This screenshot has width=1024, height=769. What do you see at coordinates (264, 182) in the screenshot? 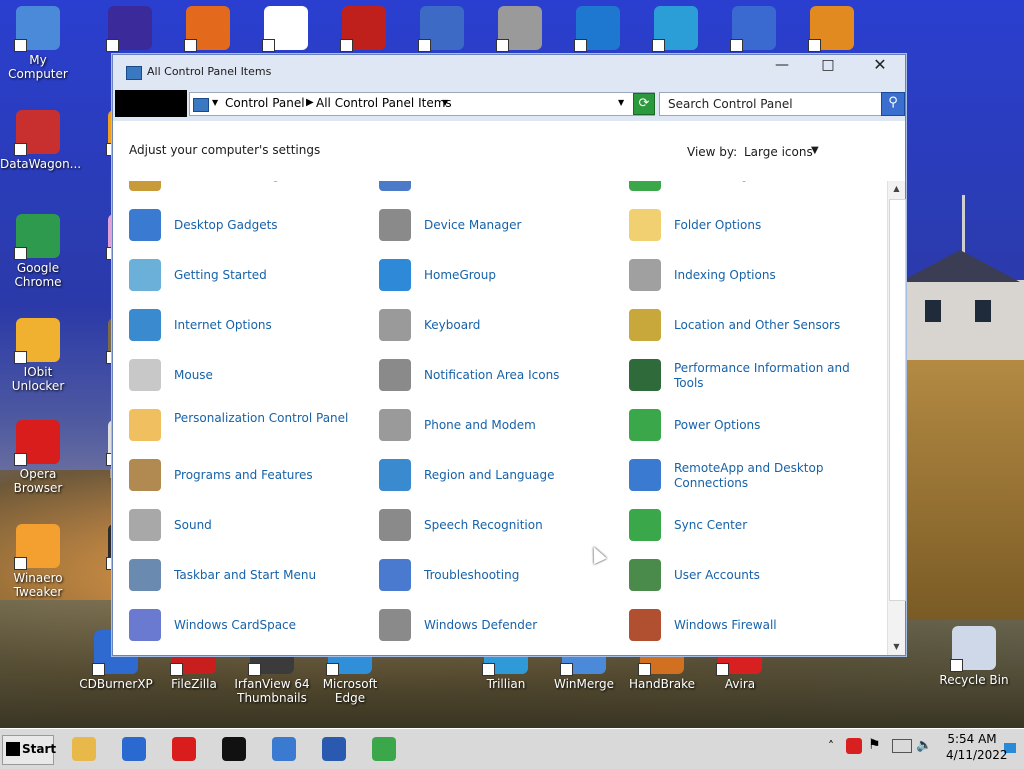
I see `item-label: Credential Manager` at bounding box center [264, 182].